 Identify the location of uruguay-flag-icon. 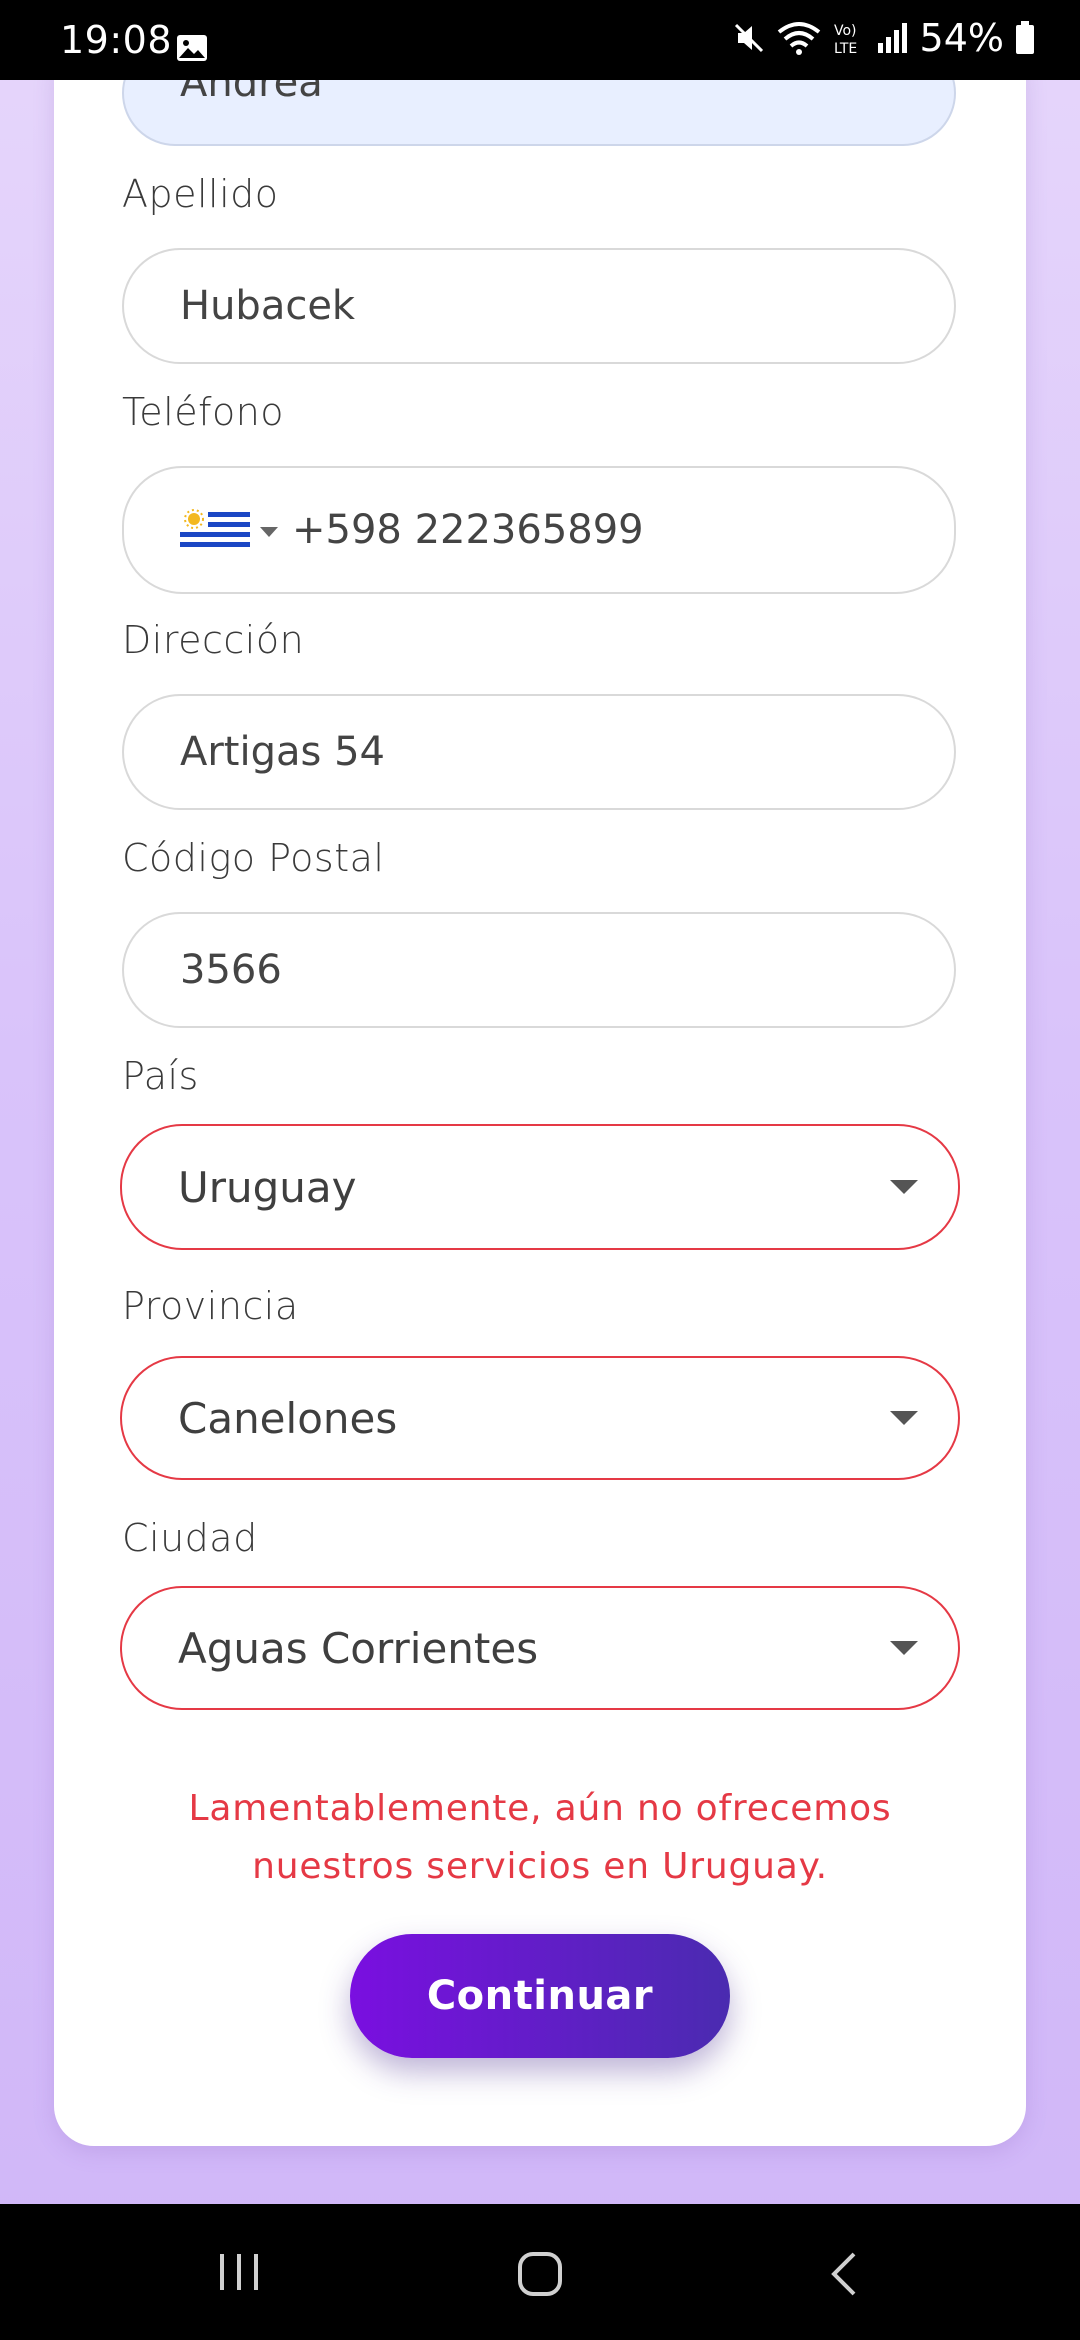
(215, 530).